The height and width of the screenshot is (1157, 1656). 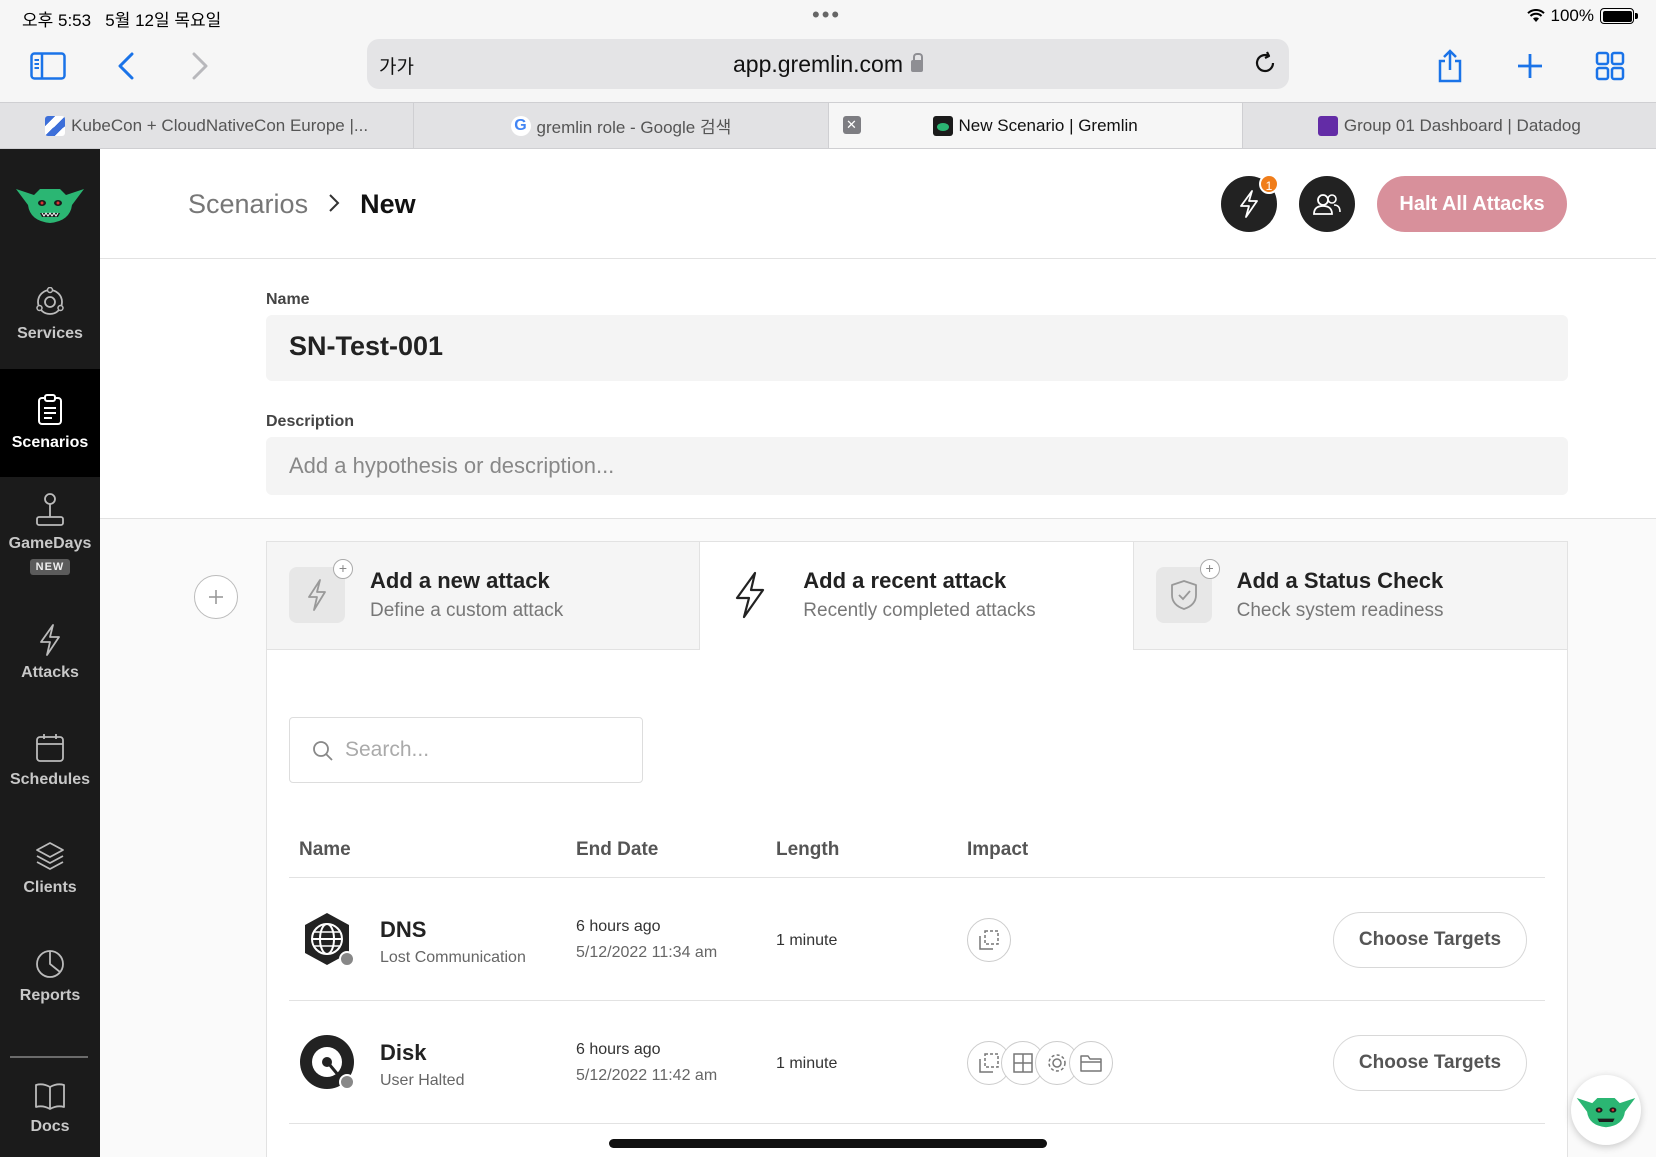 I want to click on column-header-name: Name, so click(x=325, y=850).